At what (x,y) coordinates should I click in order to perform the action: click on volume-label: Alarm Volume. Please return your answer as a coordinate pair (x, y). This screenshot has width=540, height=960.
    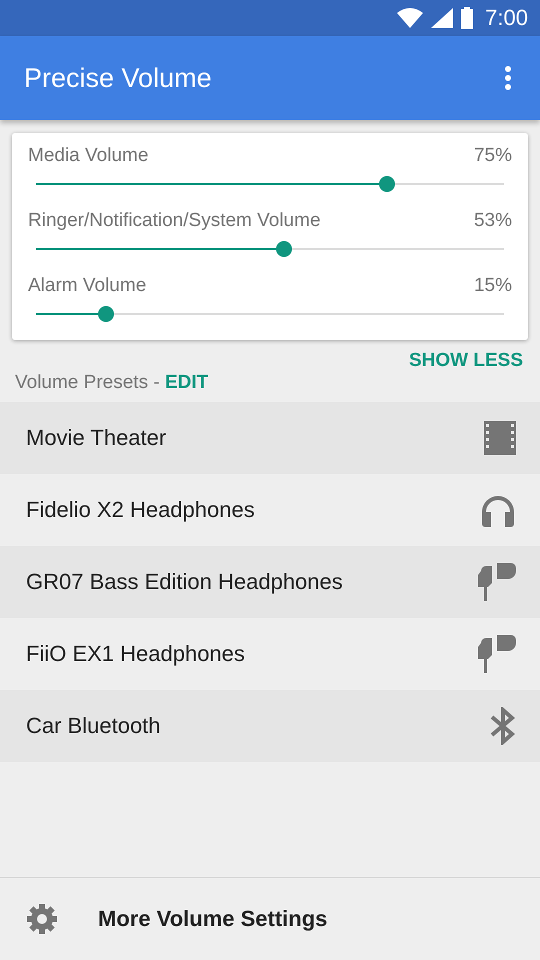
    Looking at the image, I should click on (87, 286).